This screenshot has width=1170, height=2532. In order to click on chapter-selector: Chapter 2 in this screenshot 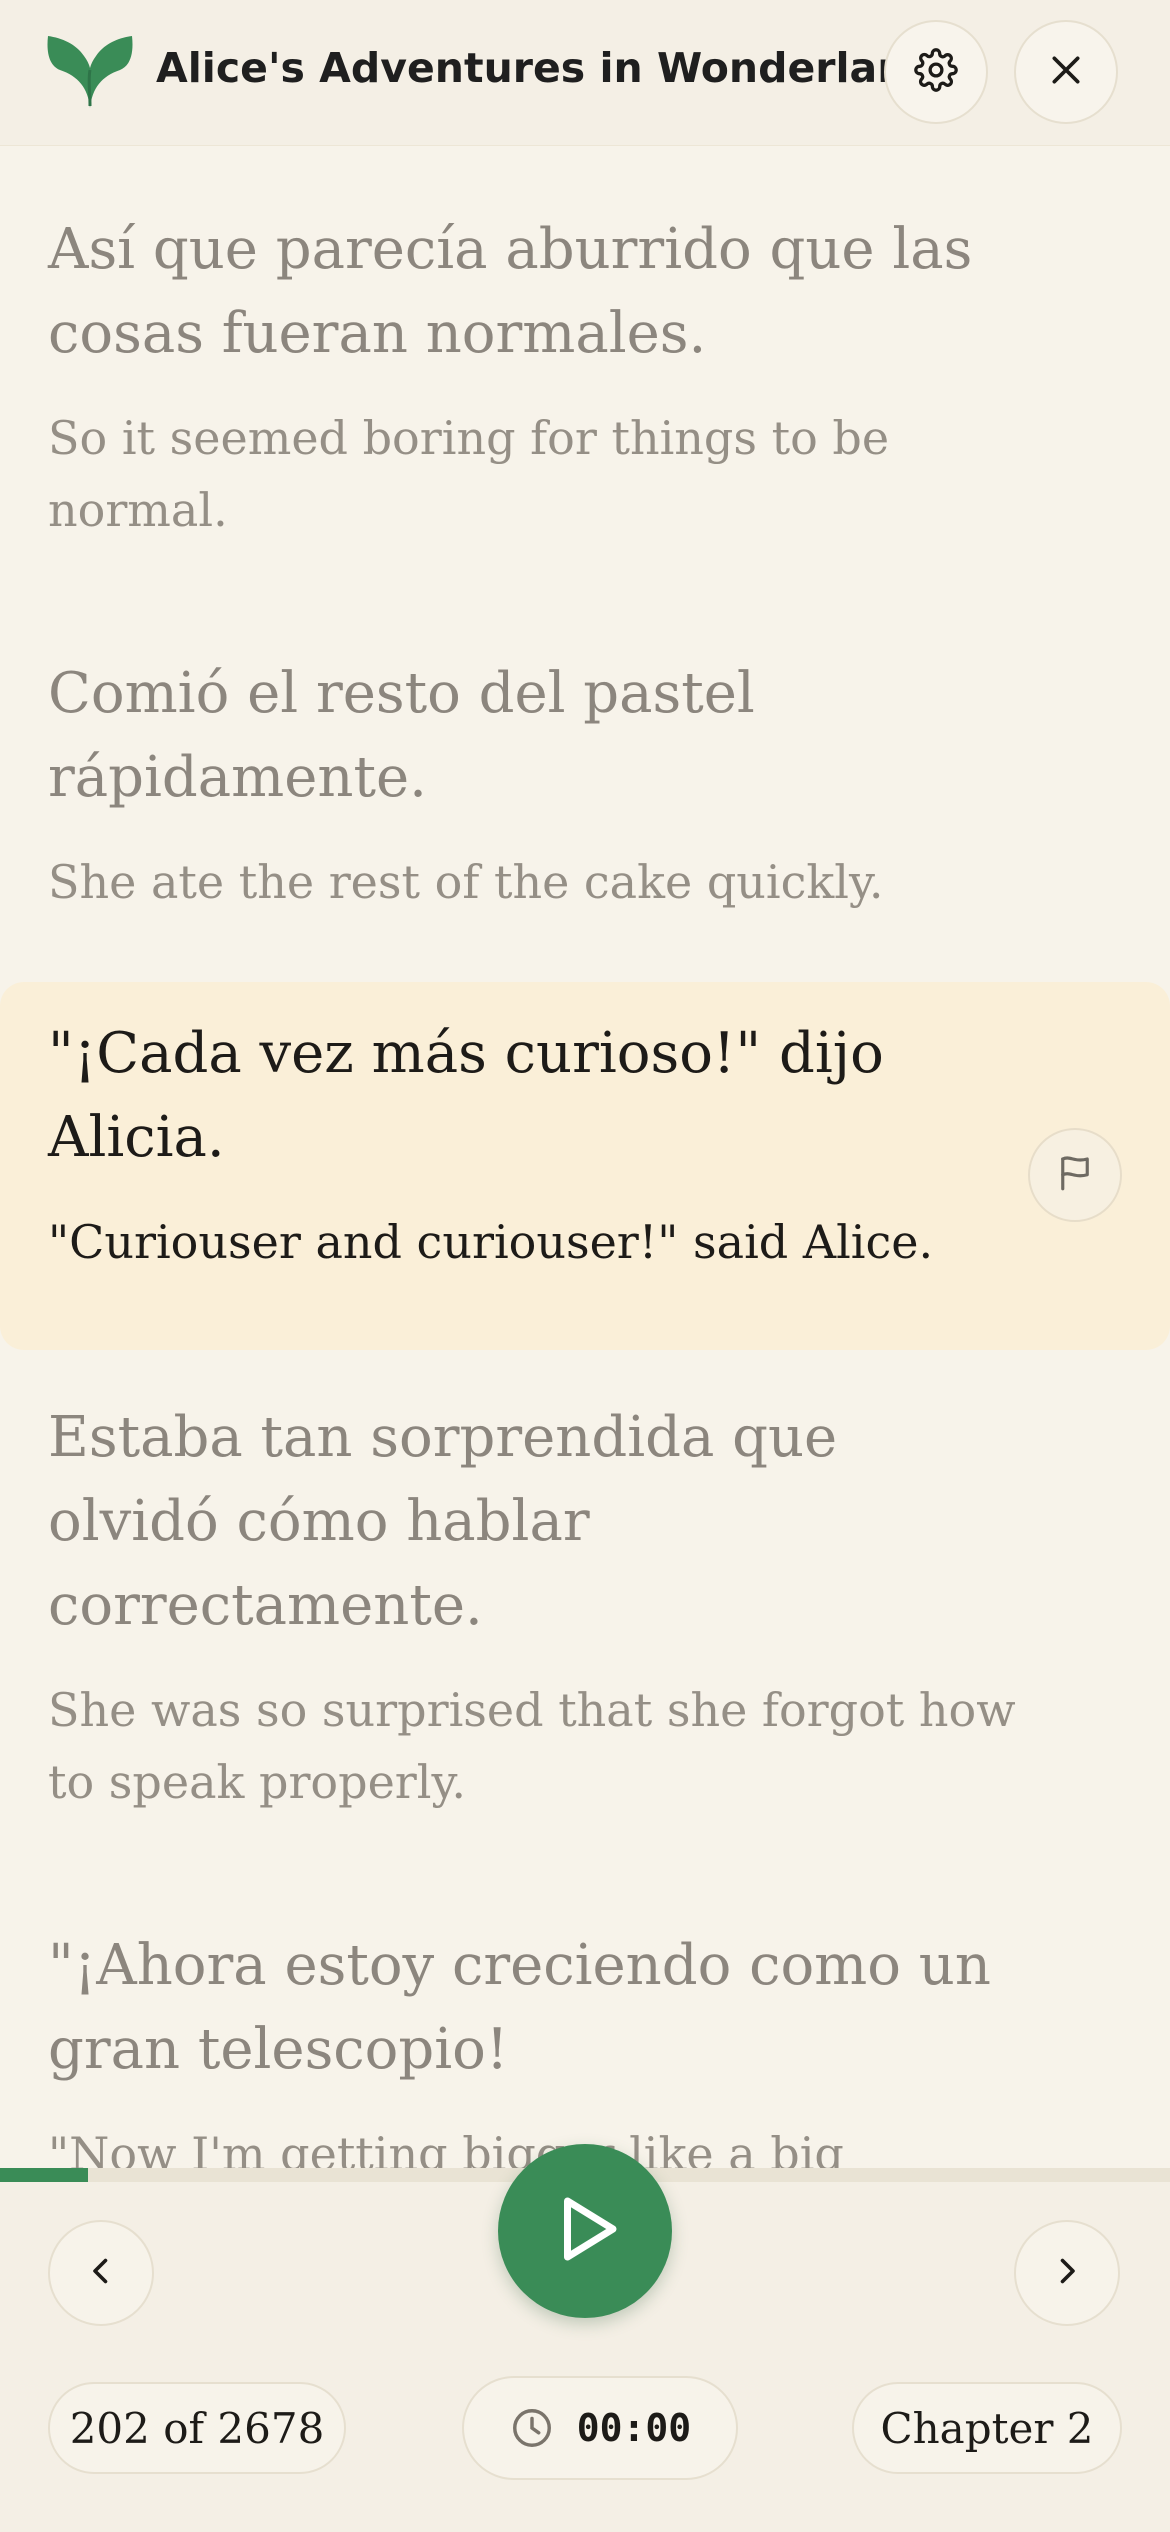, I will do `click(987, 2428)`.